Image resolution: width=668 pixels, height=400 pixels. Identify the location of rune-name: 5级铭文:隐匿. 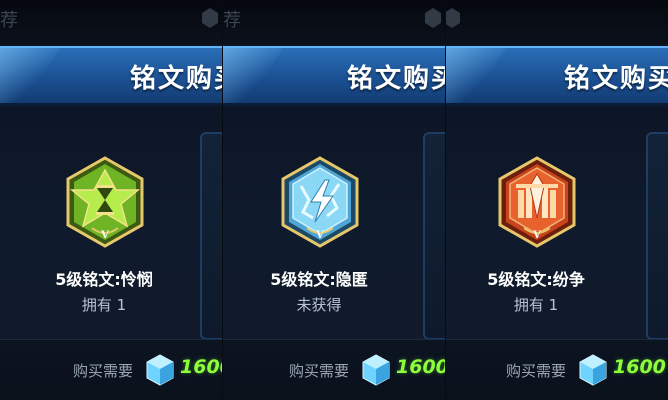
(319, 279).